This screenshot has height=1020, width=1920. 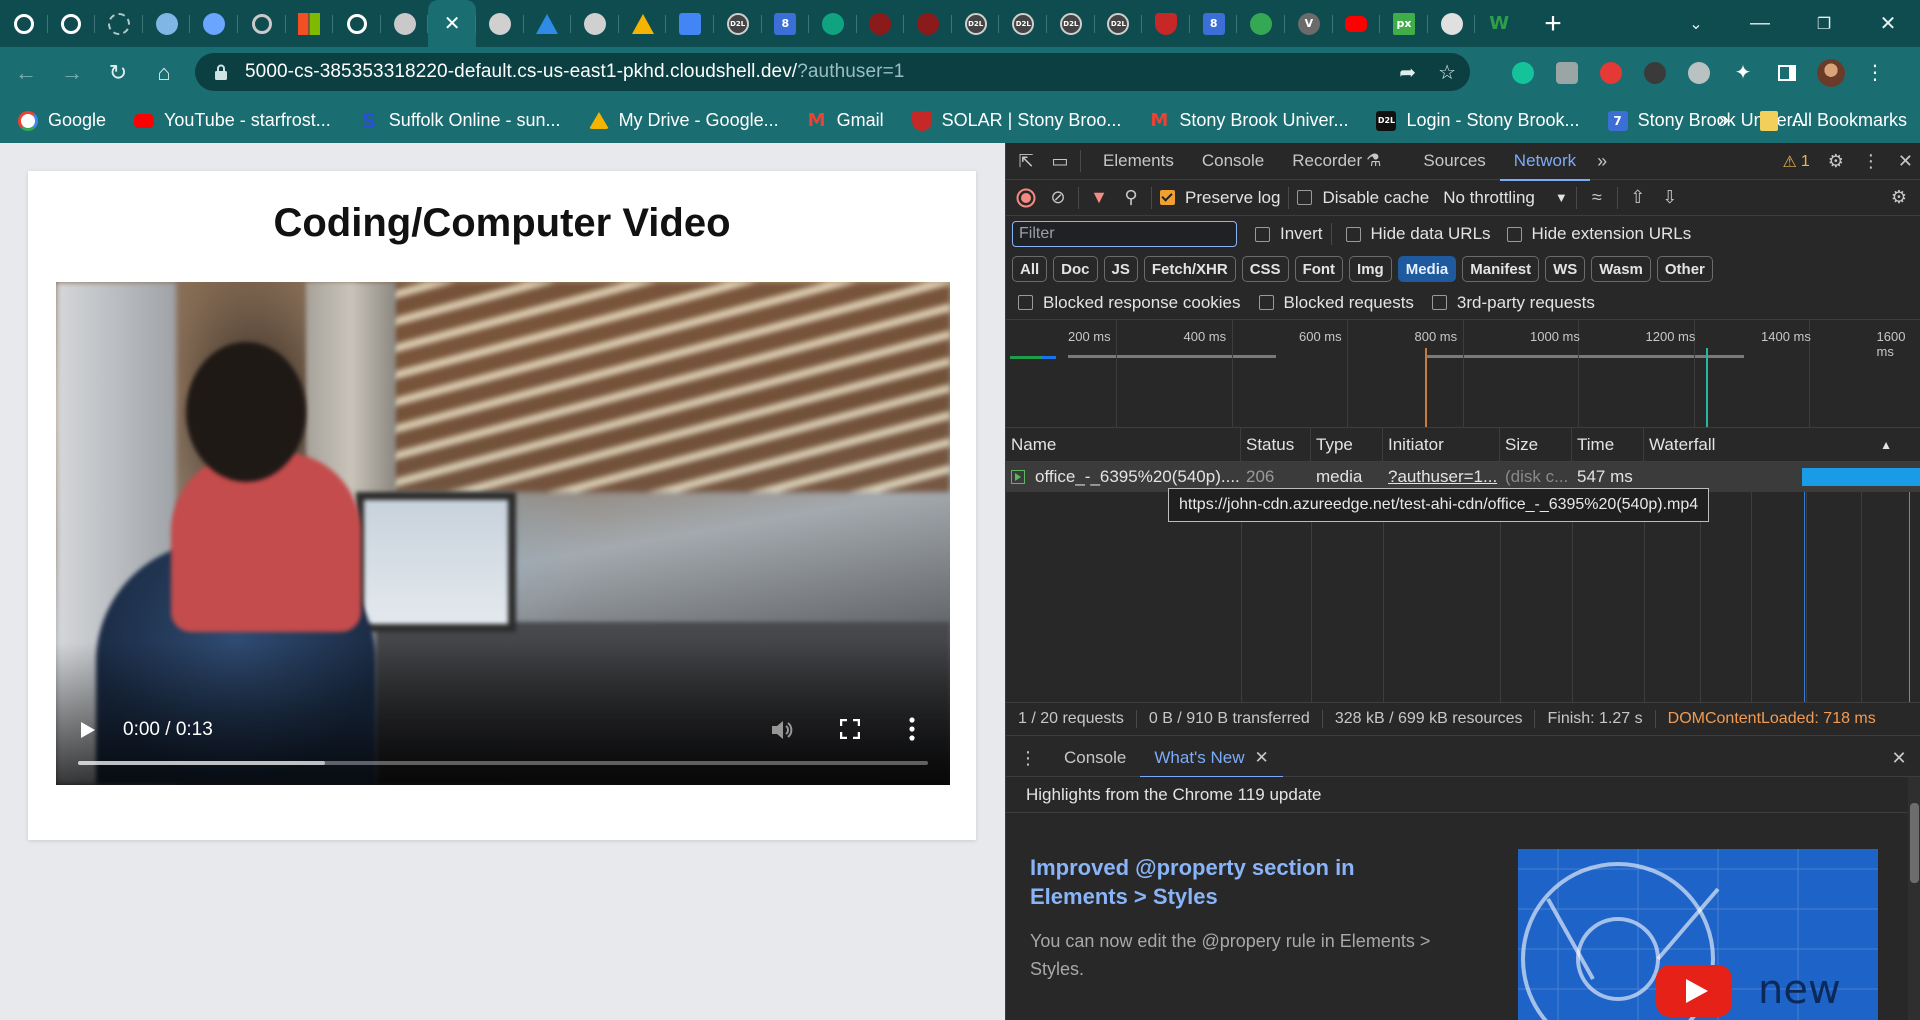 What do you see at coordinates (1833, 120) in the screenshot?
I see `all-bookmarks-button: All Bookmarks` at bounding box center [1833, 120].